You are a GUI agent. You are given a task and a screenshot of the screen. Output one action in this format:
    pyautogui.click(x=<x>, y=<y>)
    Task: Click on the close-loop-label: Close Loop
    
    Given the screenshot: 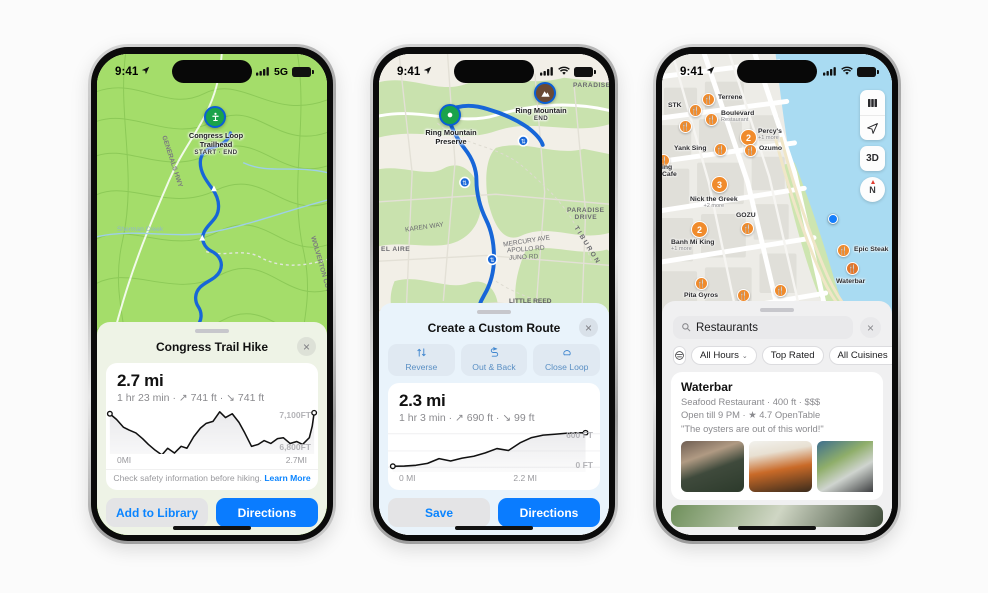 What is the action you would take?
    pyautogui.click(x=566, y=367)
    